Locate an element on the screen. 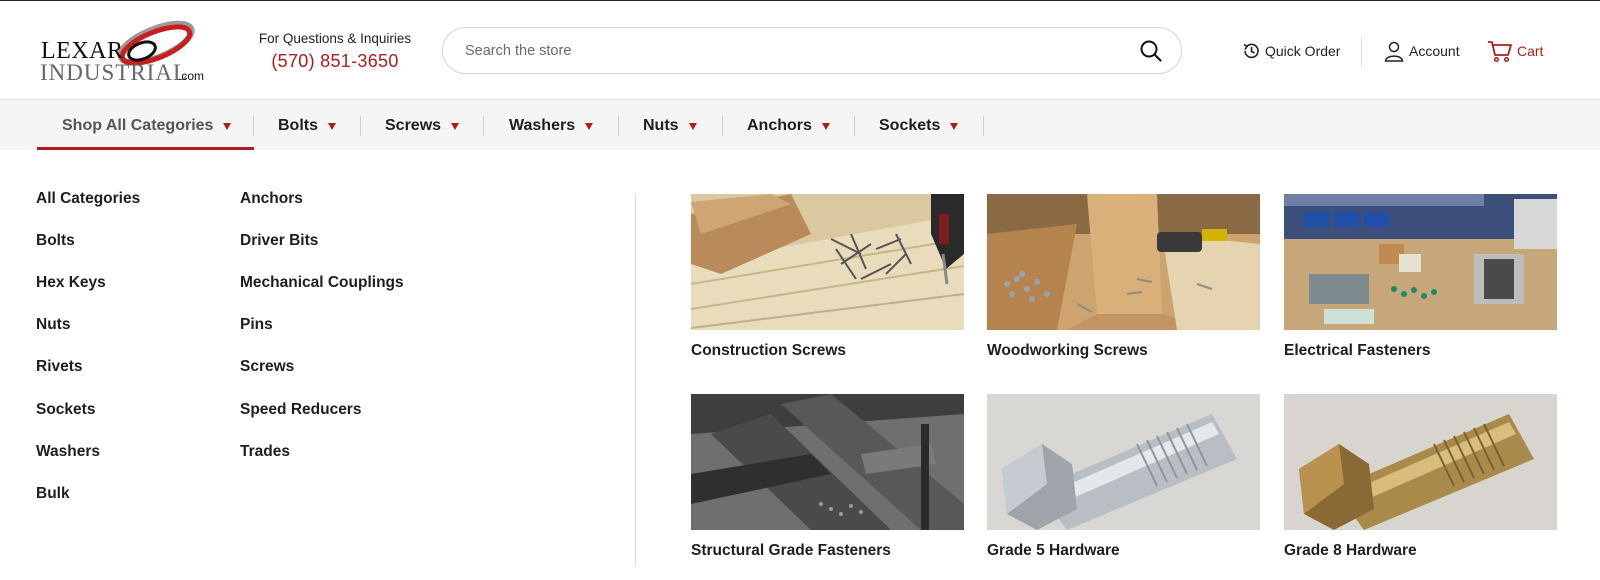  nav-nuts: Nuts is located at coordinates (670, 125).